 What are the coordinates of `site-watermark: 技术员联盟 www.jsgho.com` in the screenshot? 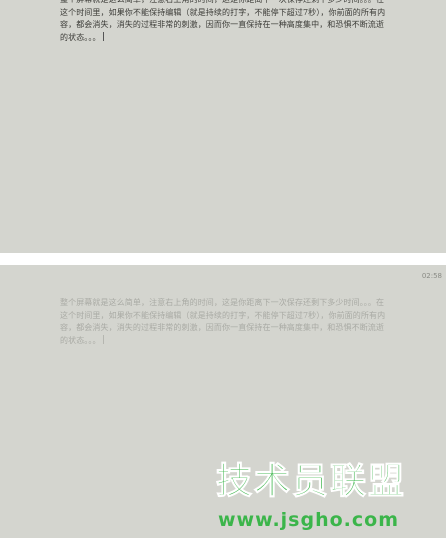 It's located at (324, 498).